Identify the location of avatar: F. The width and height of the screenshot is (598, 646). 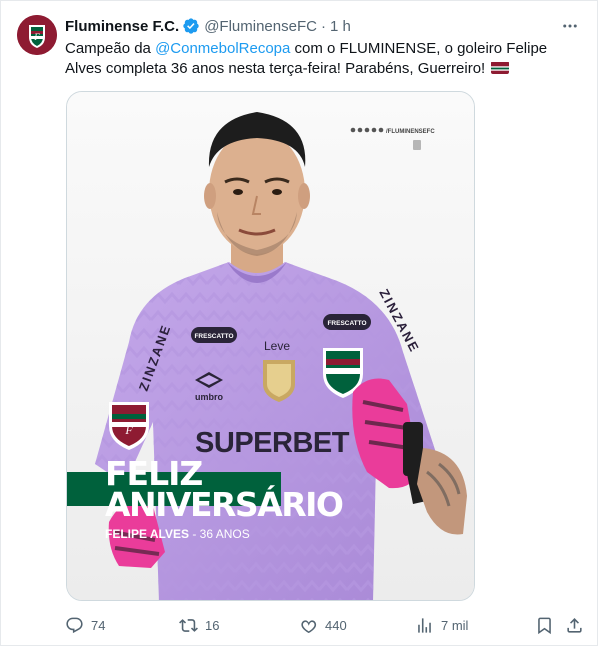
(37, 35).